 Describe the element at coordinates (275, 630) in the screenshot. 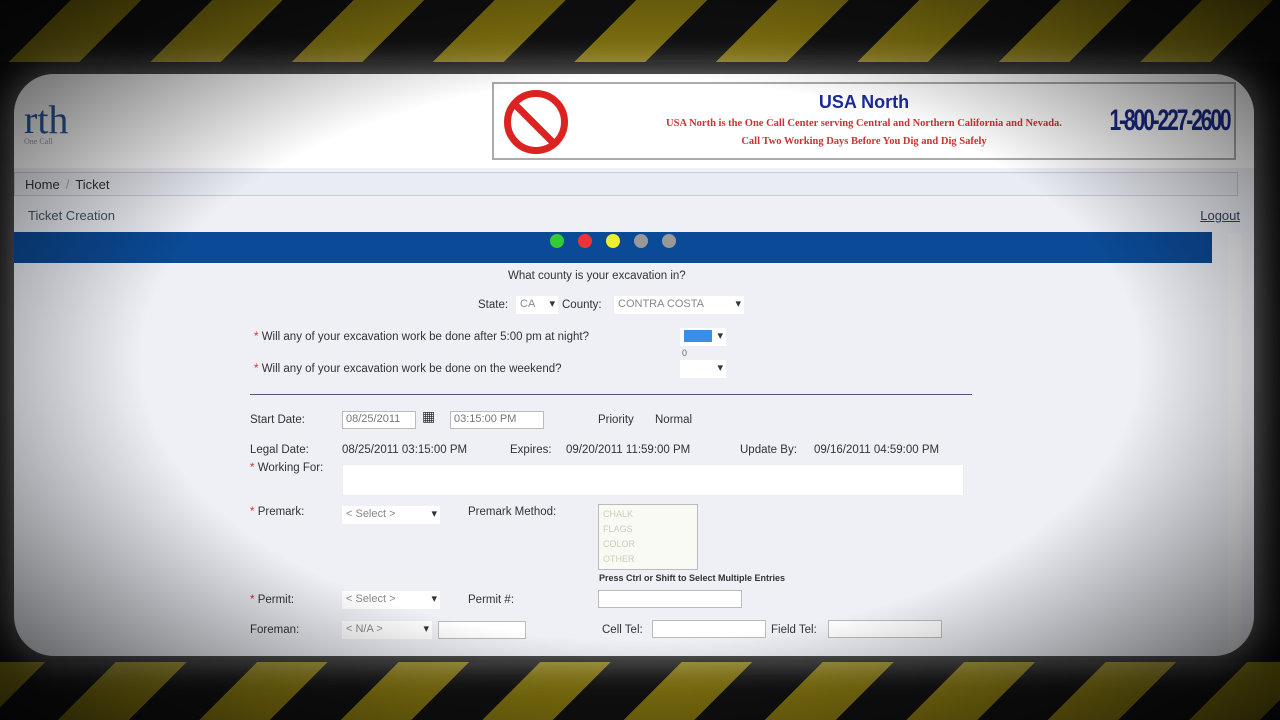

I see `foreman-label: Foreman:` at that location.